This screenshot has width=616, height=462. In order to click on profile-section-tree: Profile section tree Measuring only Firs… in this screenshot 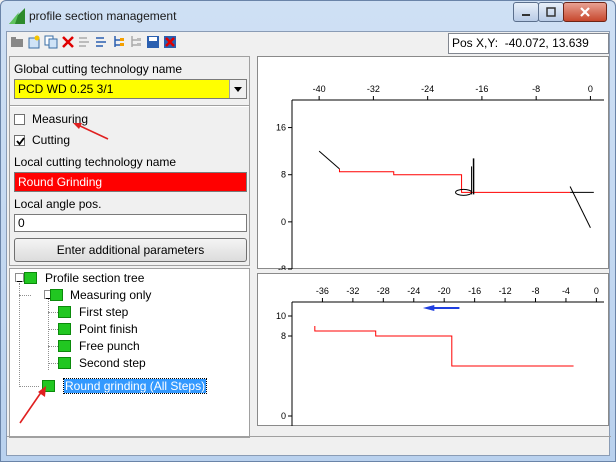, I will do `click(129, 353)`.